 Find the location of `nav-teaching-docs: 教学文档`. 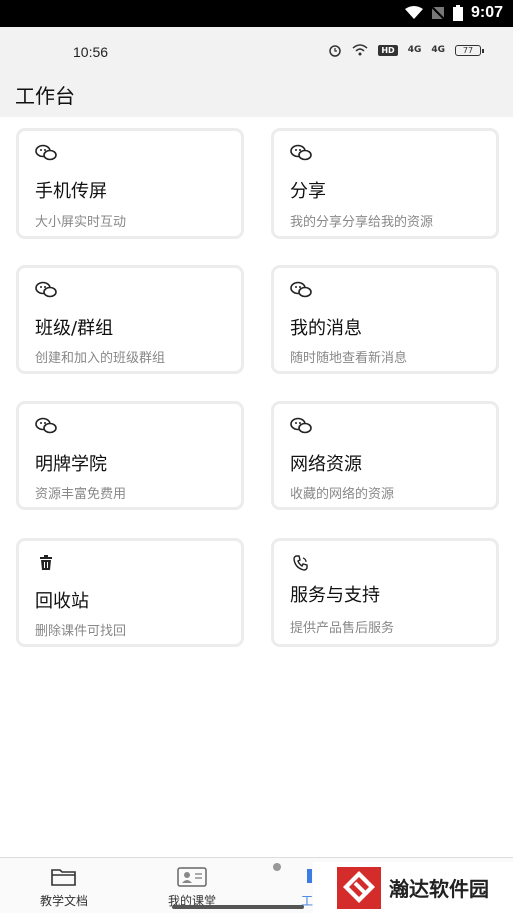

nav-teaching-docs: 教学文档 is located at coordinates (64, 887).